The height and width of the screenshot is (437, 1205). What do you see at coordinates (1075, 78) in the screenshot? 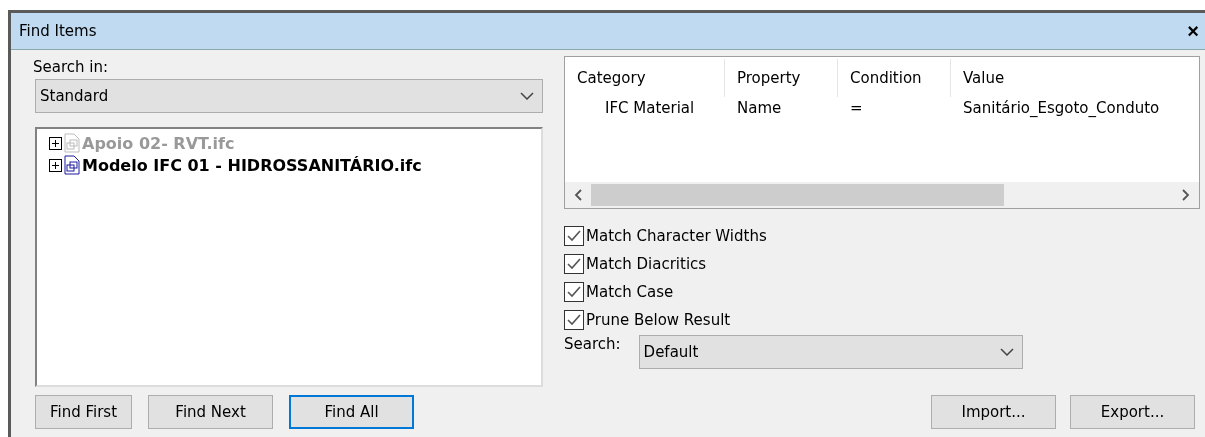
I see `column-header: Value` at bounding box center [1075, 78].